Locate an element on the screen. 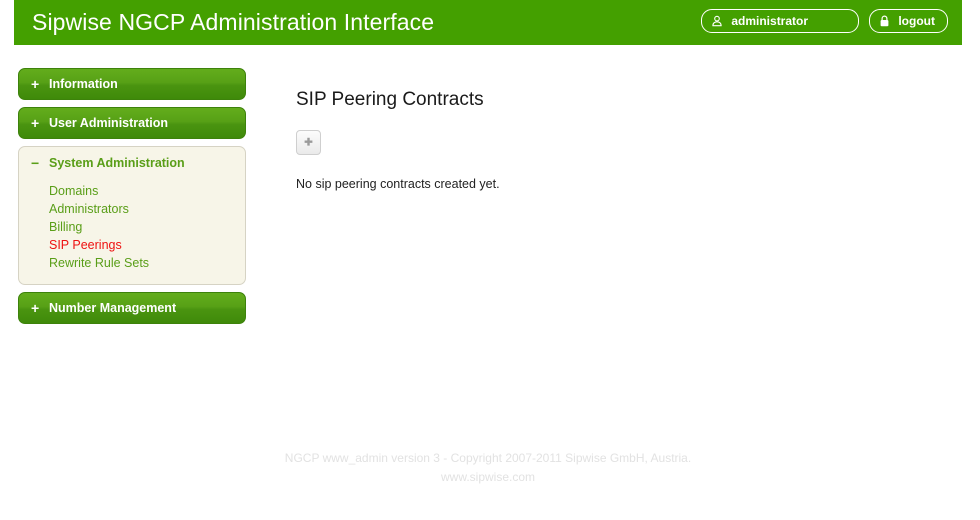 The height and width of the screenshot is (520, 980). footer-website: www.sipwise.com is located at coordinates (488, 477).